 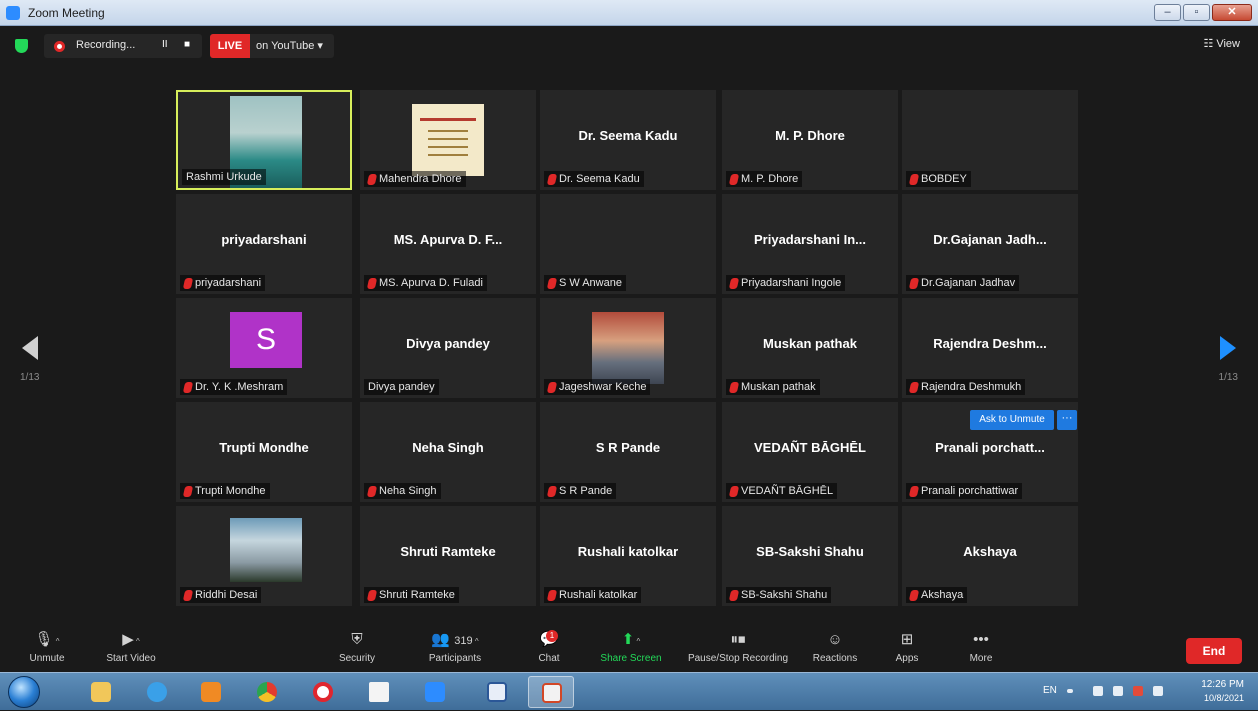 What do you see at coordinates (549, 650) in the screenshot?
I see `chat-button: 💬 1 Chat` at bounding box center [549, 650].